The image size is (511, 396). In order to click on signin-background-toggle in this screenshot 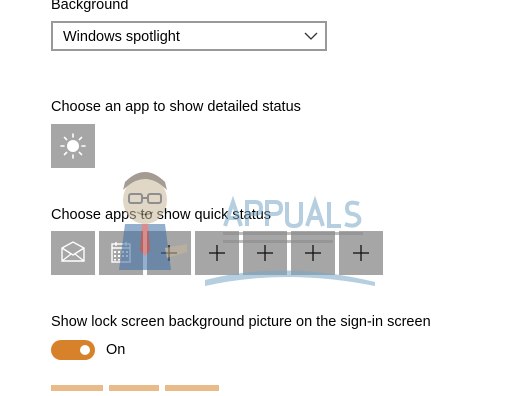, I will do `click(73, 350)`.